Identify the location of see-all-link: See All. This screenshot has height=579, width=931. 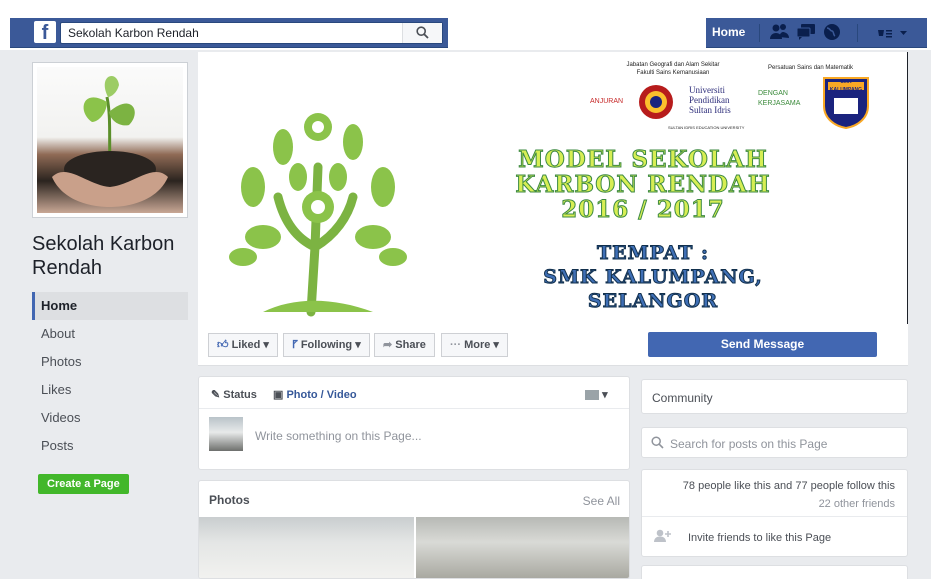
(601, 501).